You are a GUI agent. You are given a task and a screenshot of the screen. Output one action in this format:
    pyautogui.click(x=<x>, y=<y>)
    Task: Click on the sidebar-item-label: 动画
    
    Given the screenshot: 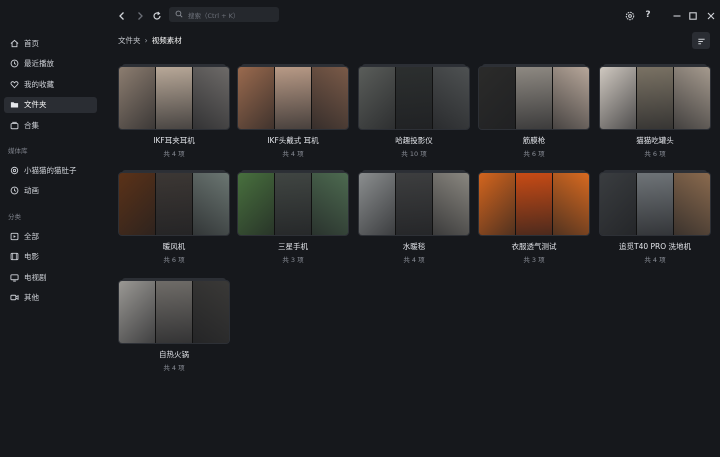 What is the action you would take?
    pyautogui.click(x=31, y=190)
    